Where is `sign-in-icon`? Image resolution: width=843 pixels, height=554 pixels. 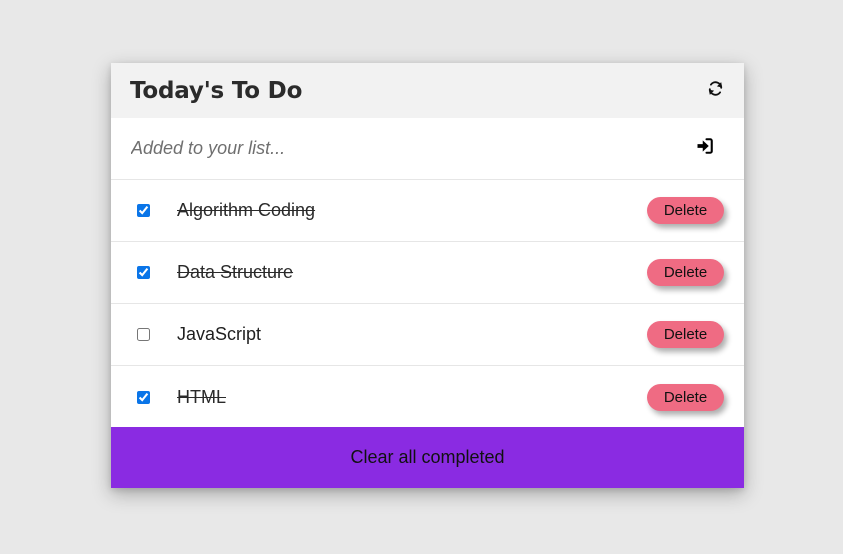
sign-in-icon is located at coordinates (705, 148).